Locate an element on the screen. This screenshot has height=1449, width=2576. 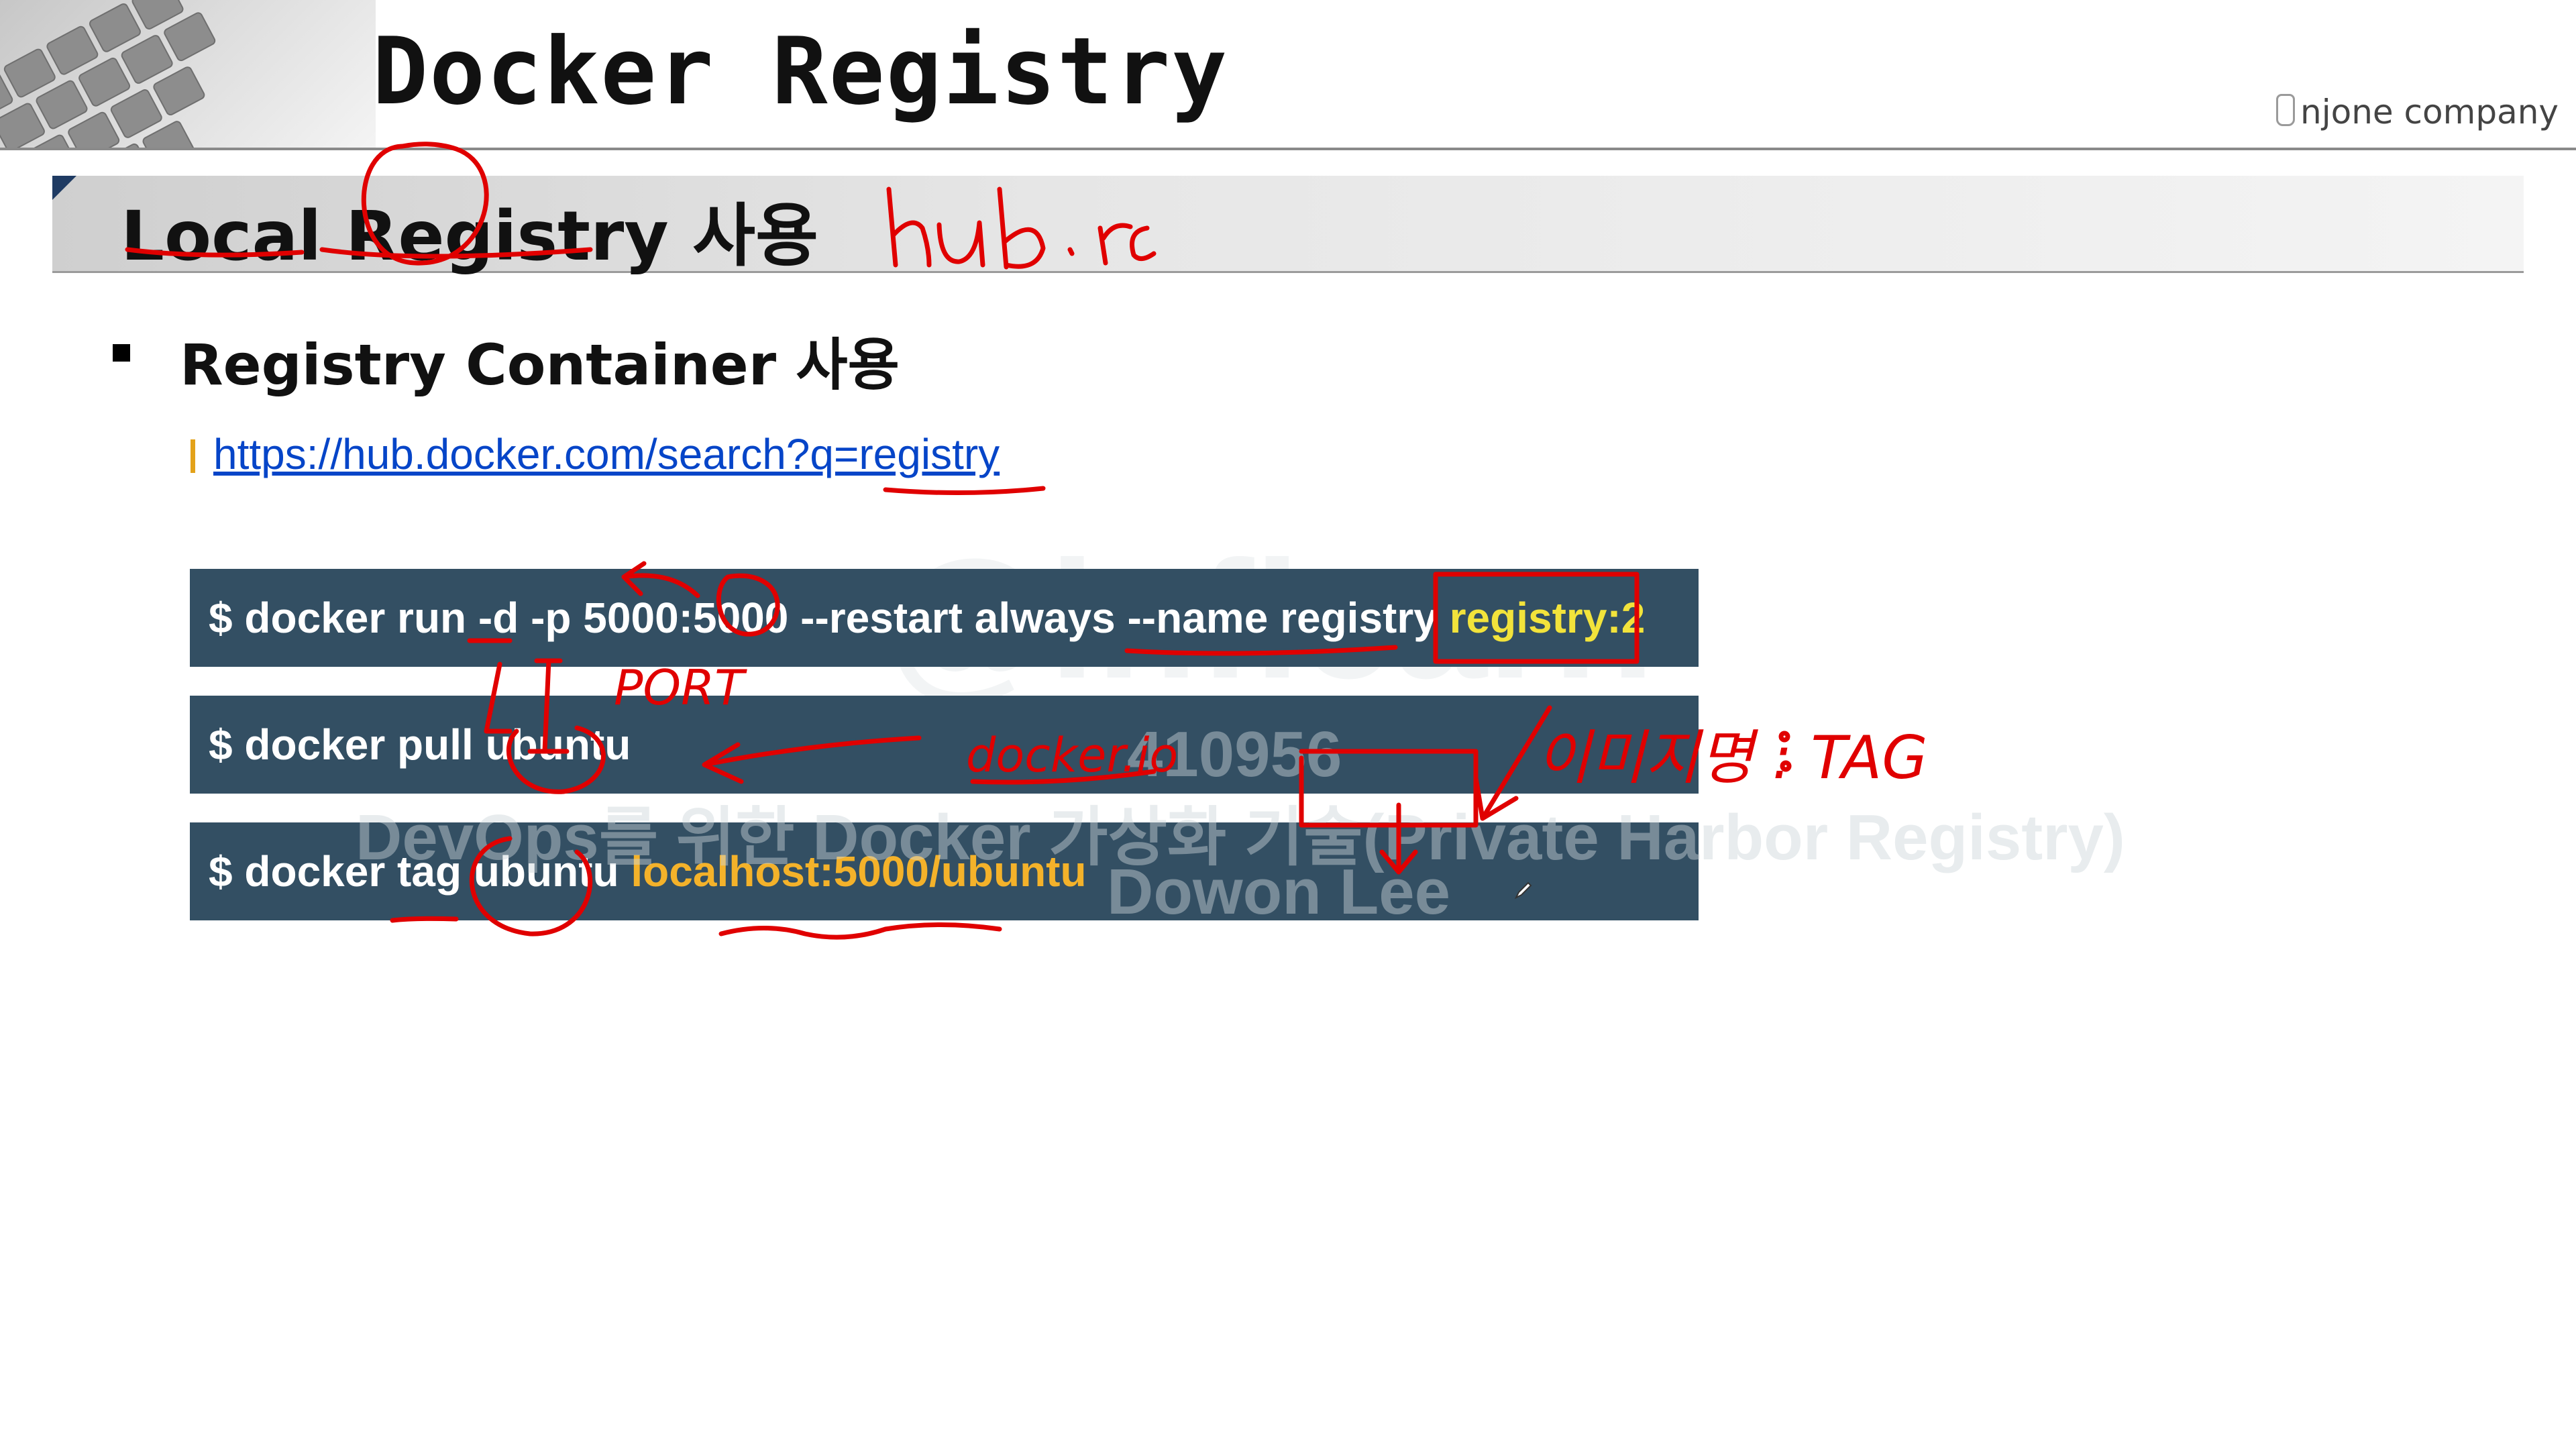
brand-mark-icon is located at coordinates (2286, 110).